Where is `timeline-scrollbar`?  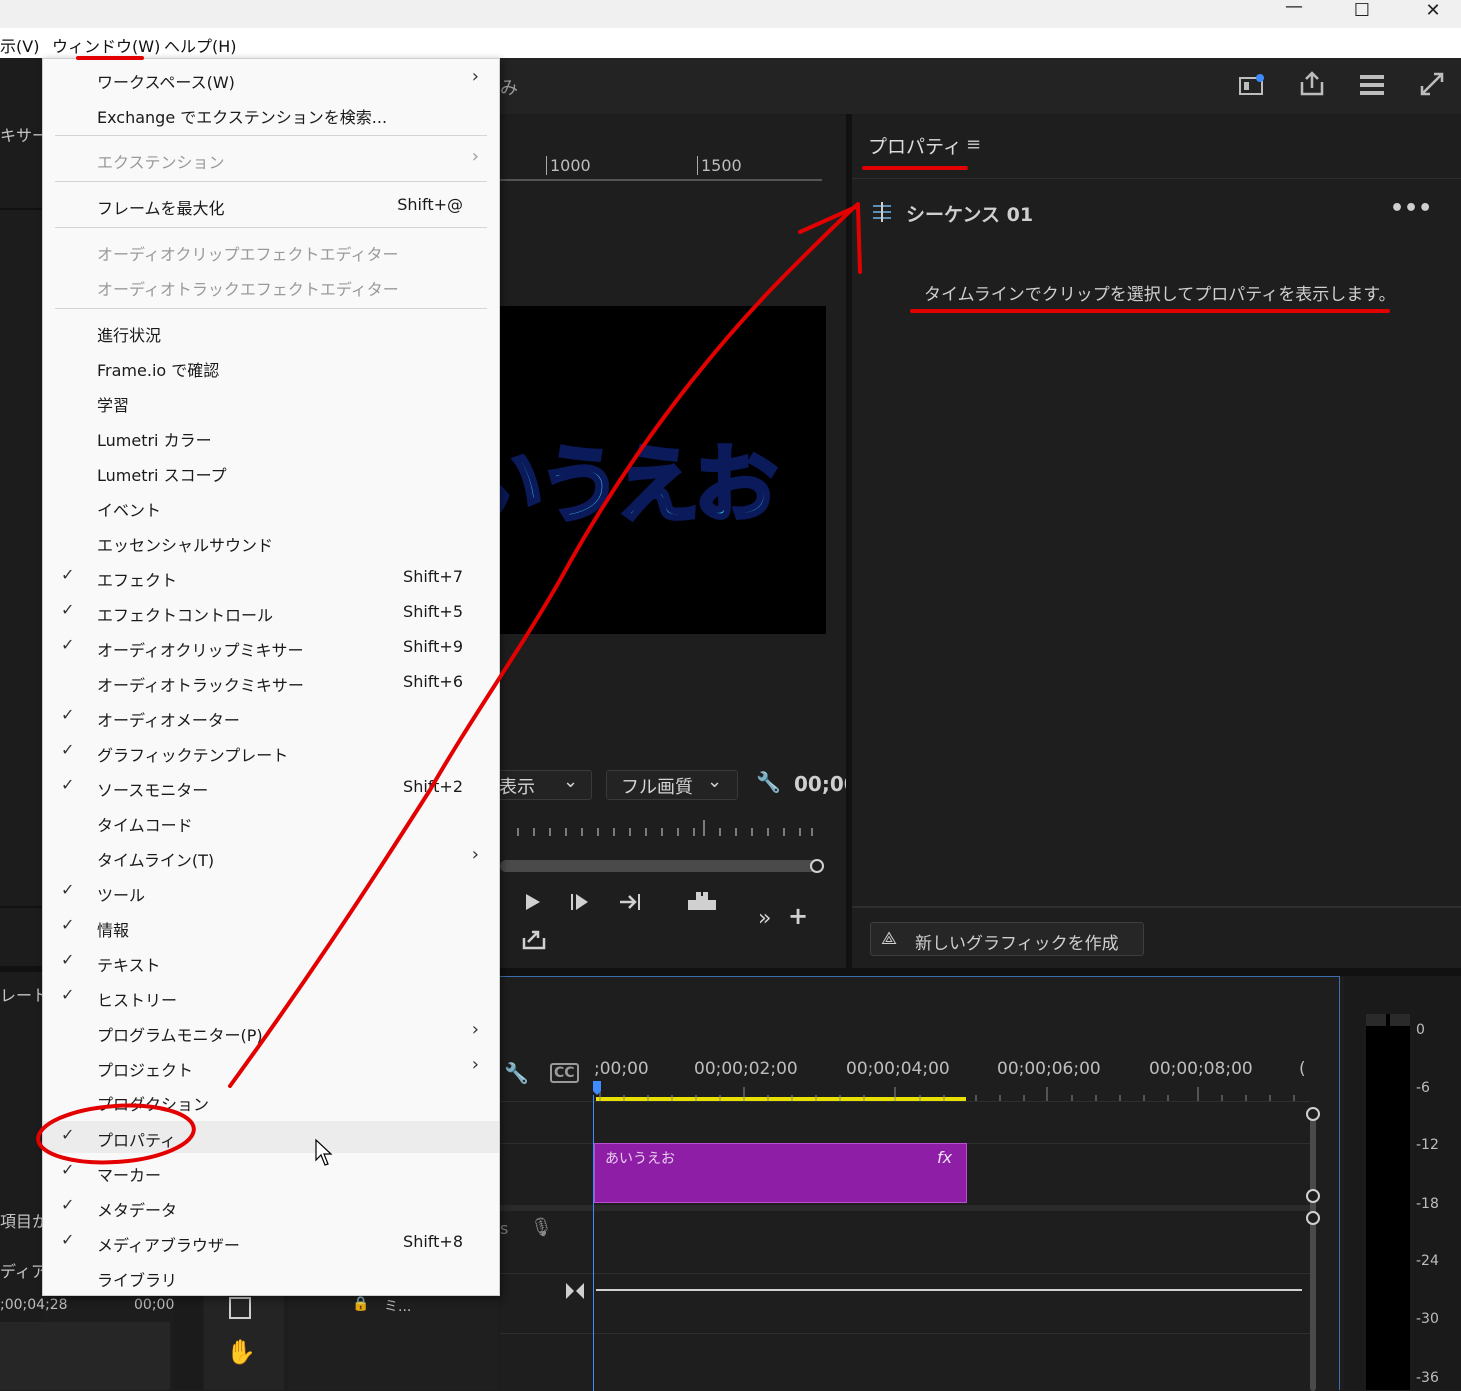
timeline-scrollbar is located at coordinates (1313, 1253).